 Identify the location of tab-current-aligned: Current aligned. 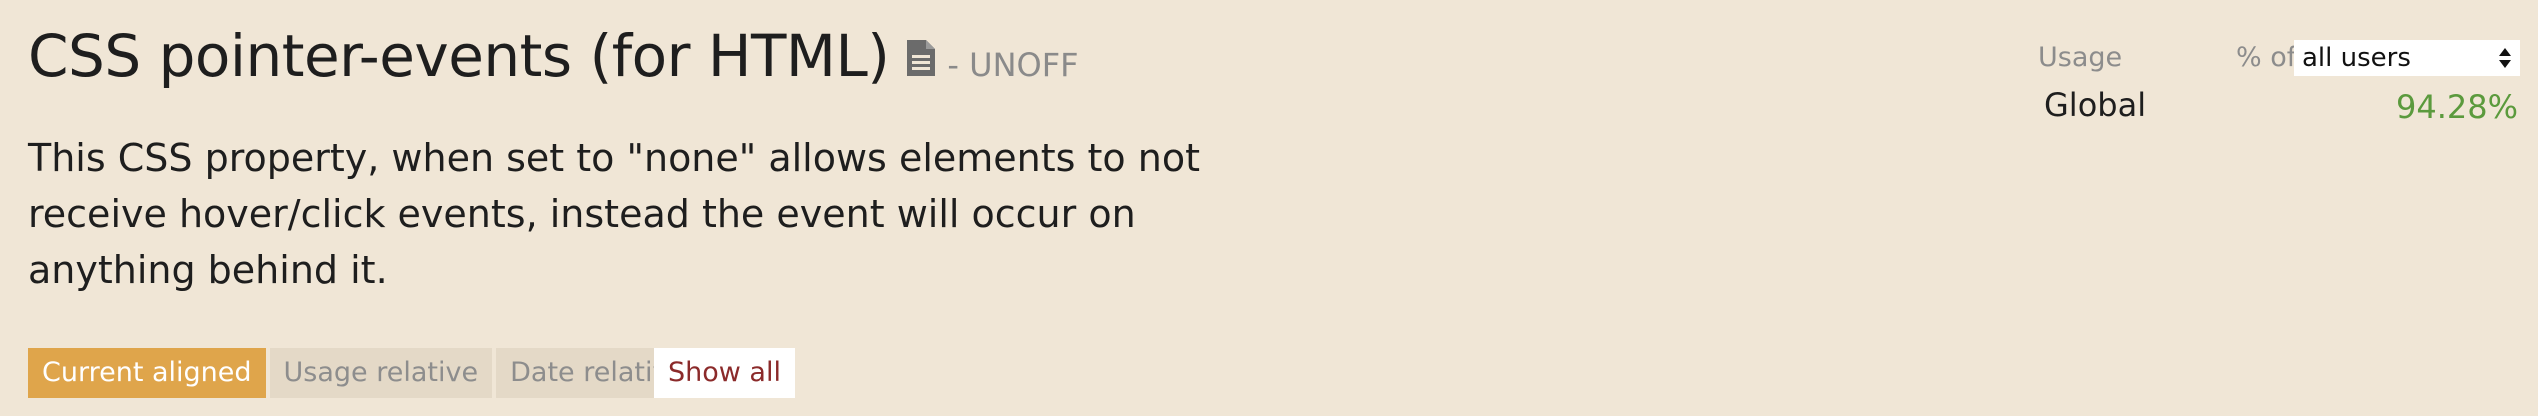
(147, 373).